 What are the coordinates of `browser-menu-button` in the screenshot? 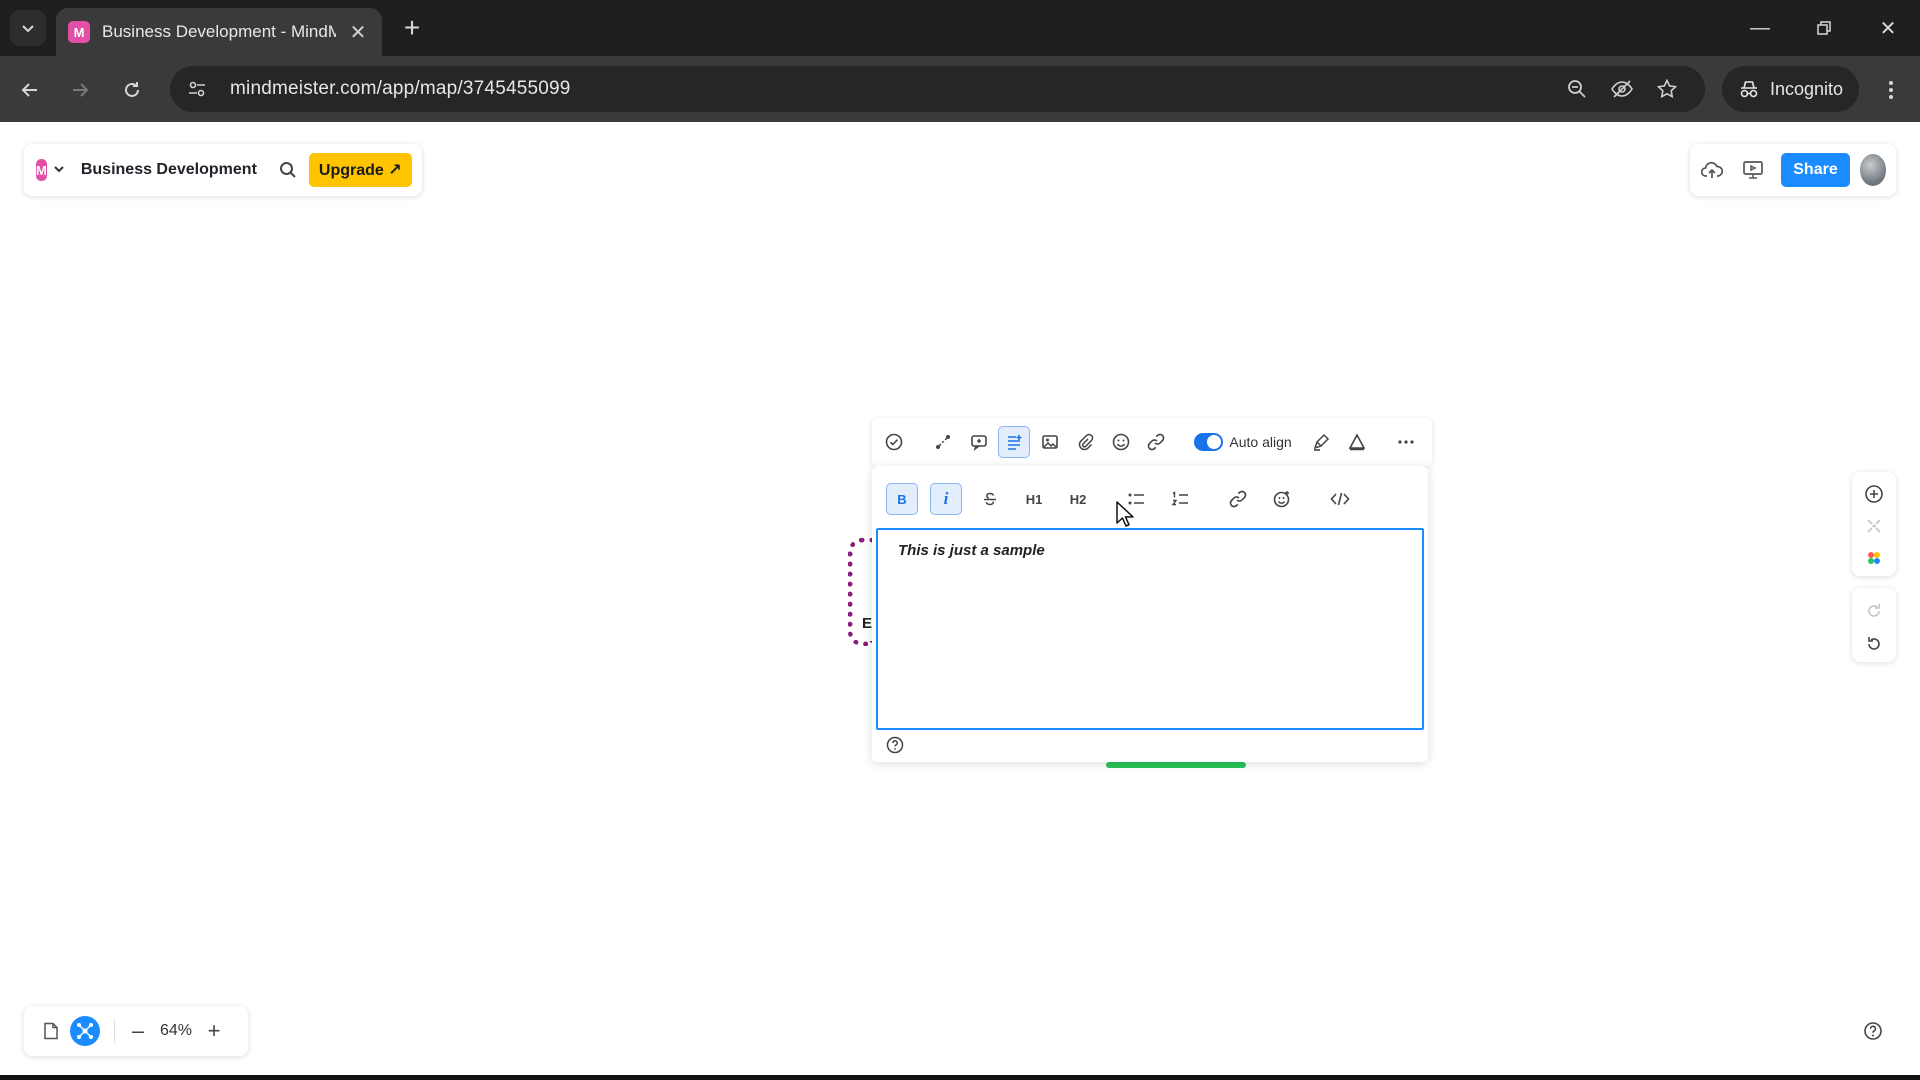 It's located at (1891, 90).